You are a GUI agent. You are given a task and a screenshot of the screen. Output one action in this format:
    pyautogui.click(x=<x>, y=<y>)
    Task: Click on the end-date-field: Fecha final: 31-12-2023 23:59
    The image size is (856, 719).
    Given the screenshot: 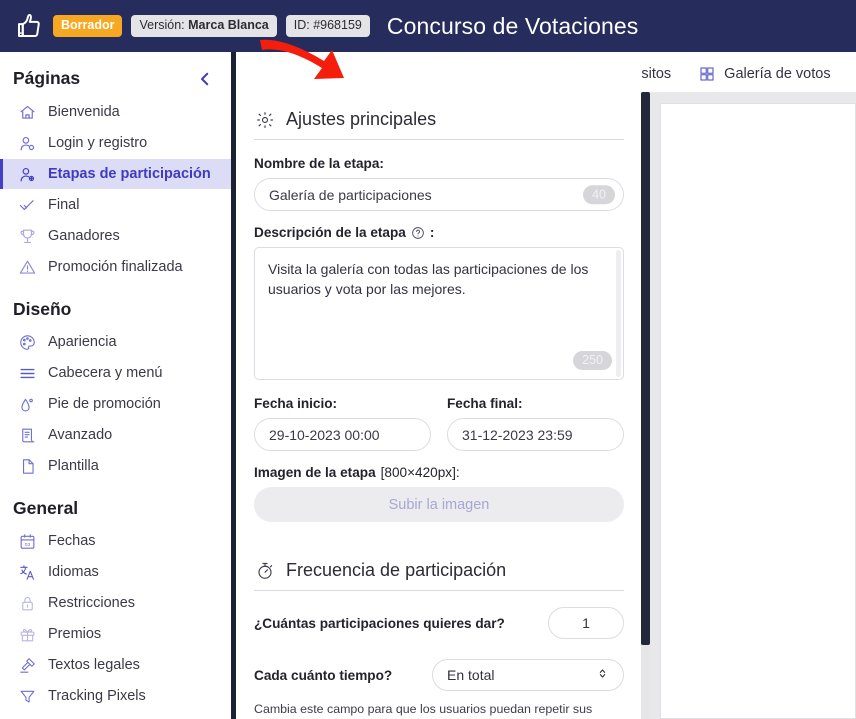 What is the action you would take?
    pyautogui.click(x=535, y=423)
    